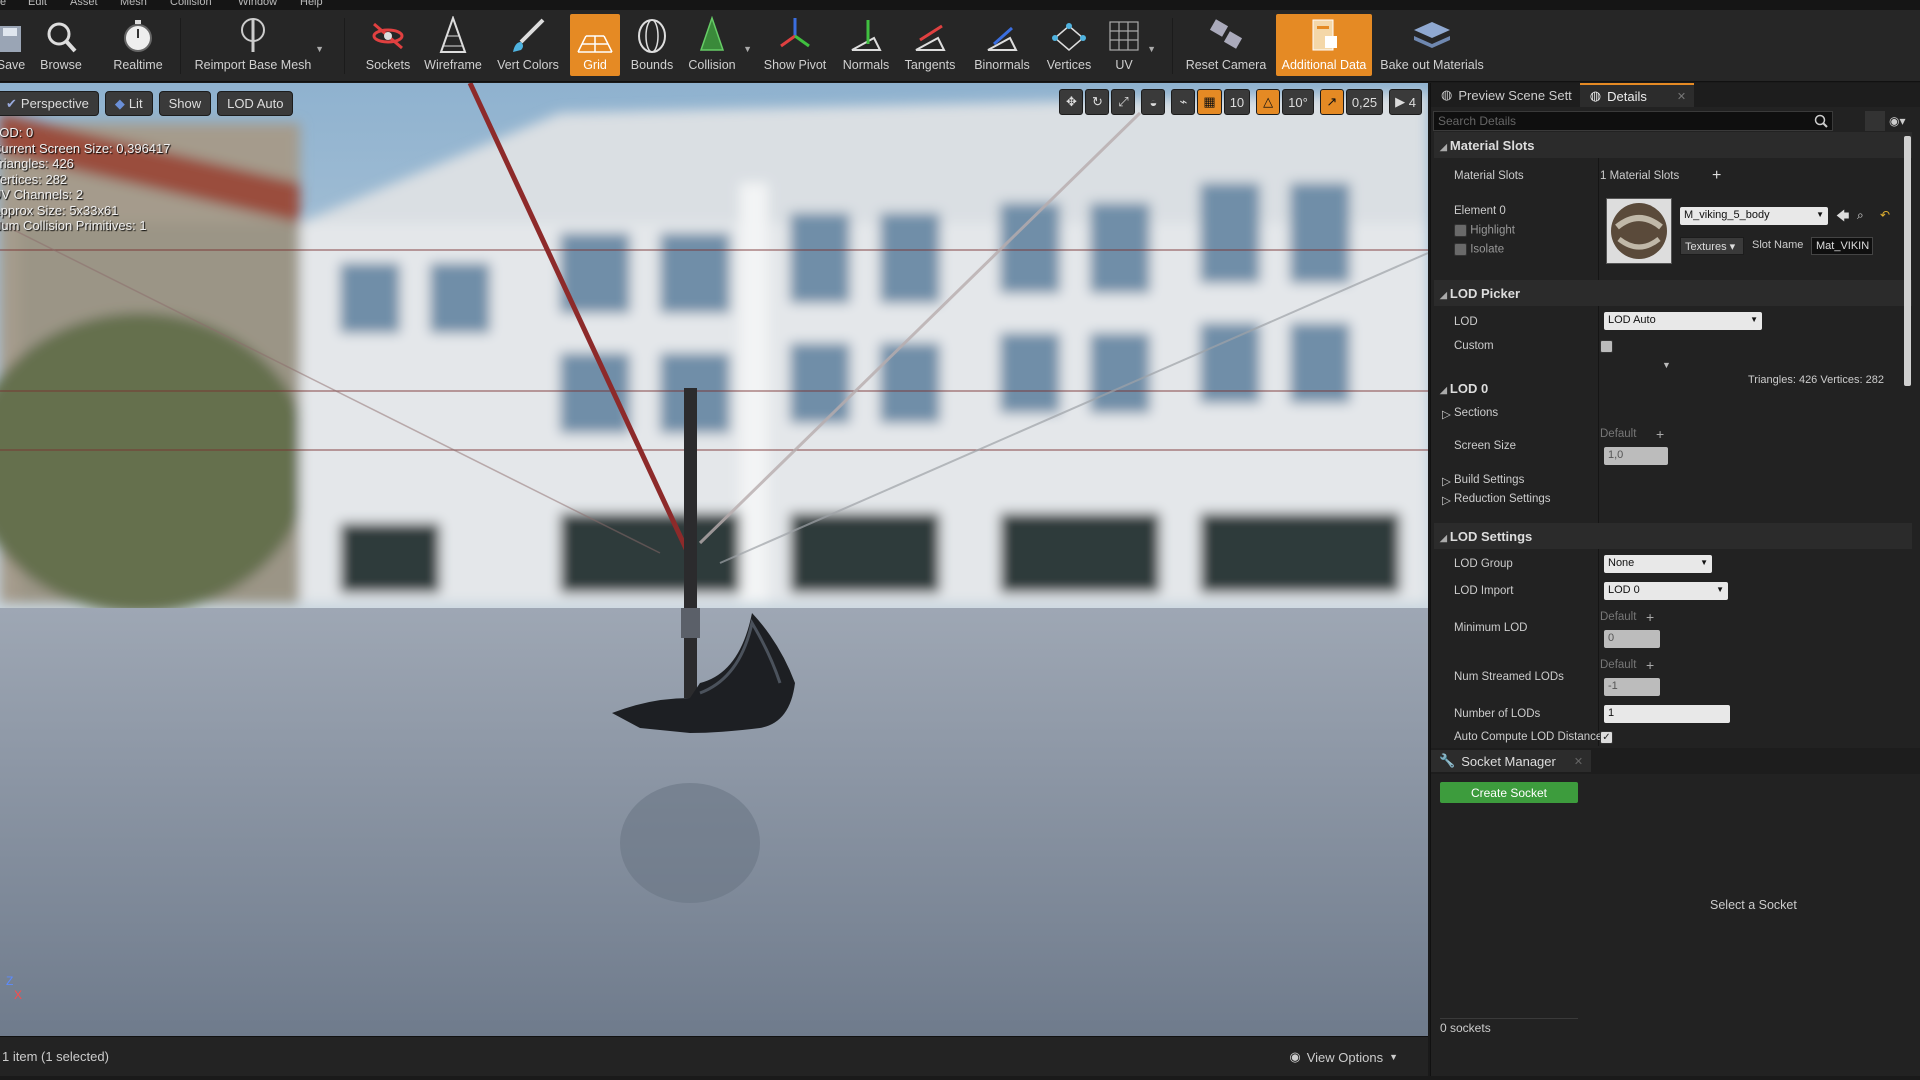 The height and width of the screenshot is (1080, 1920). I want to click on viewport-toolbar-left: ✔ Perspective ◆ Lit Show LOD Auto, so click(147, 104).